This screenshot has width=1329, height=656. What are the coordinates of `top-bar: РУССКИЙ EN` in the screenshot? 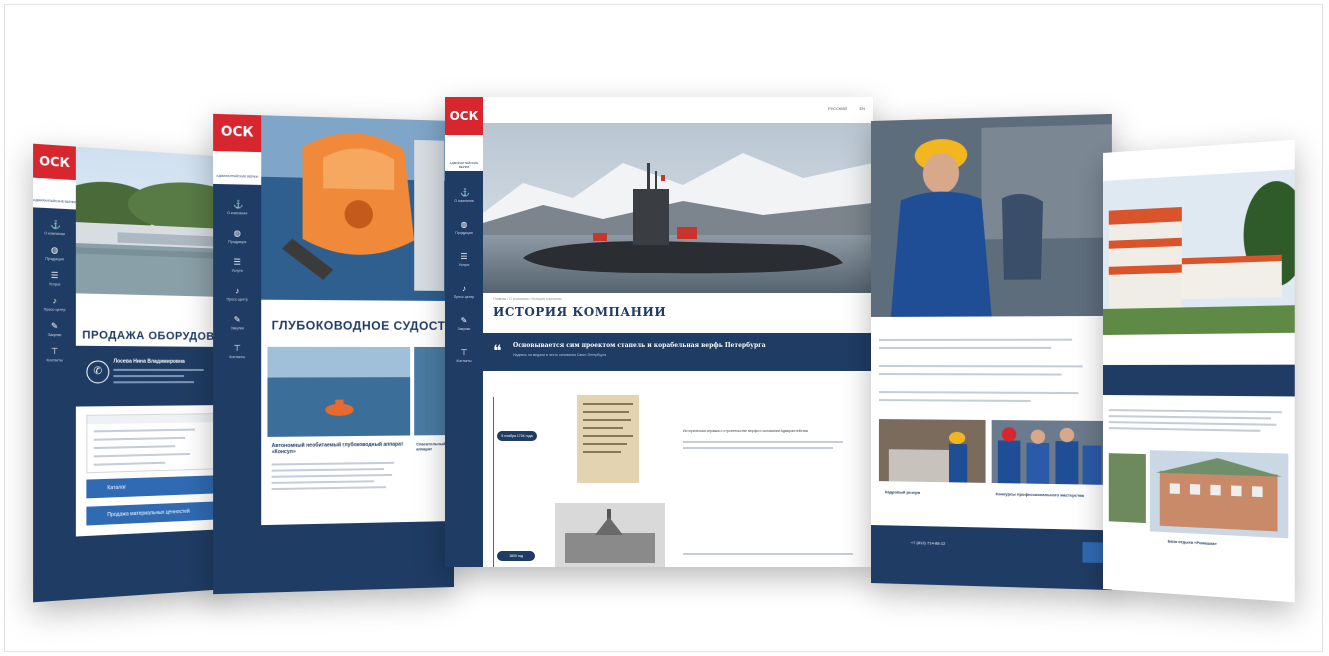 It's located at (678, 110).